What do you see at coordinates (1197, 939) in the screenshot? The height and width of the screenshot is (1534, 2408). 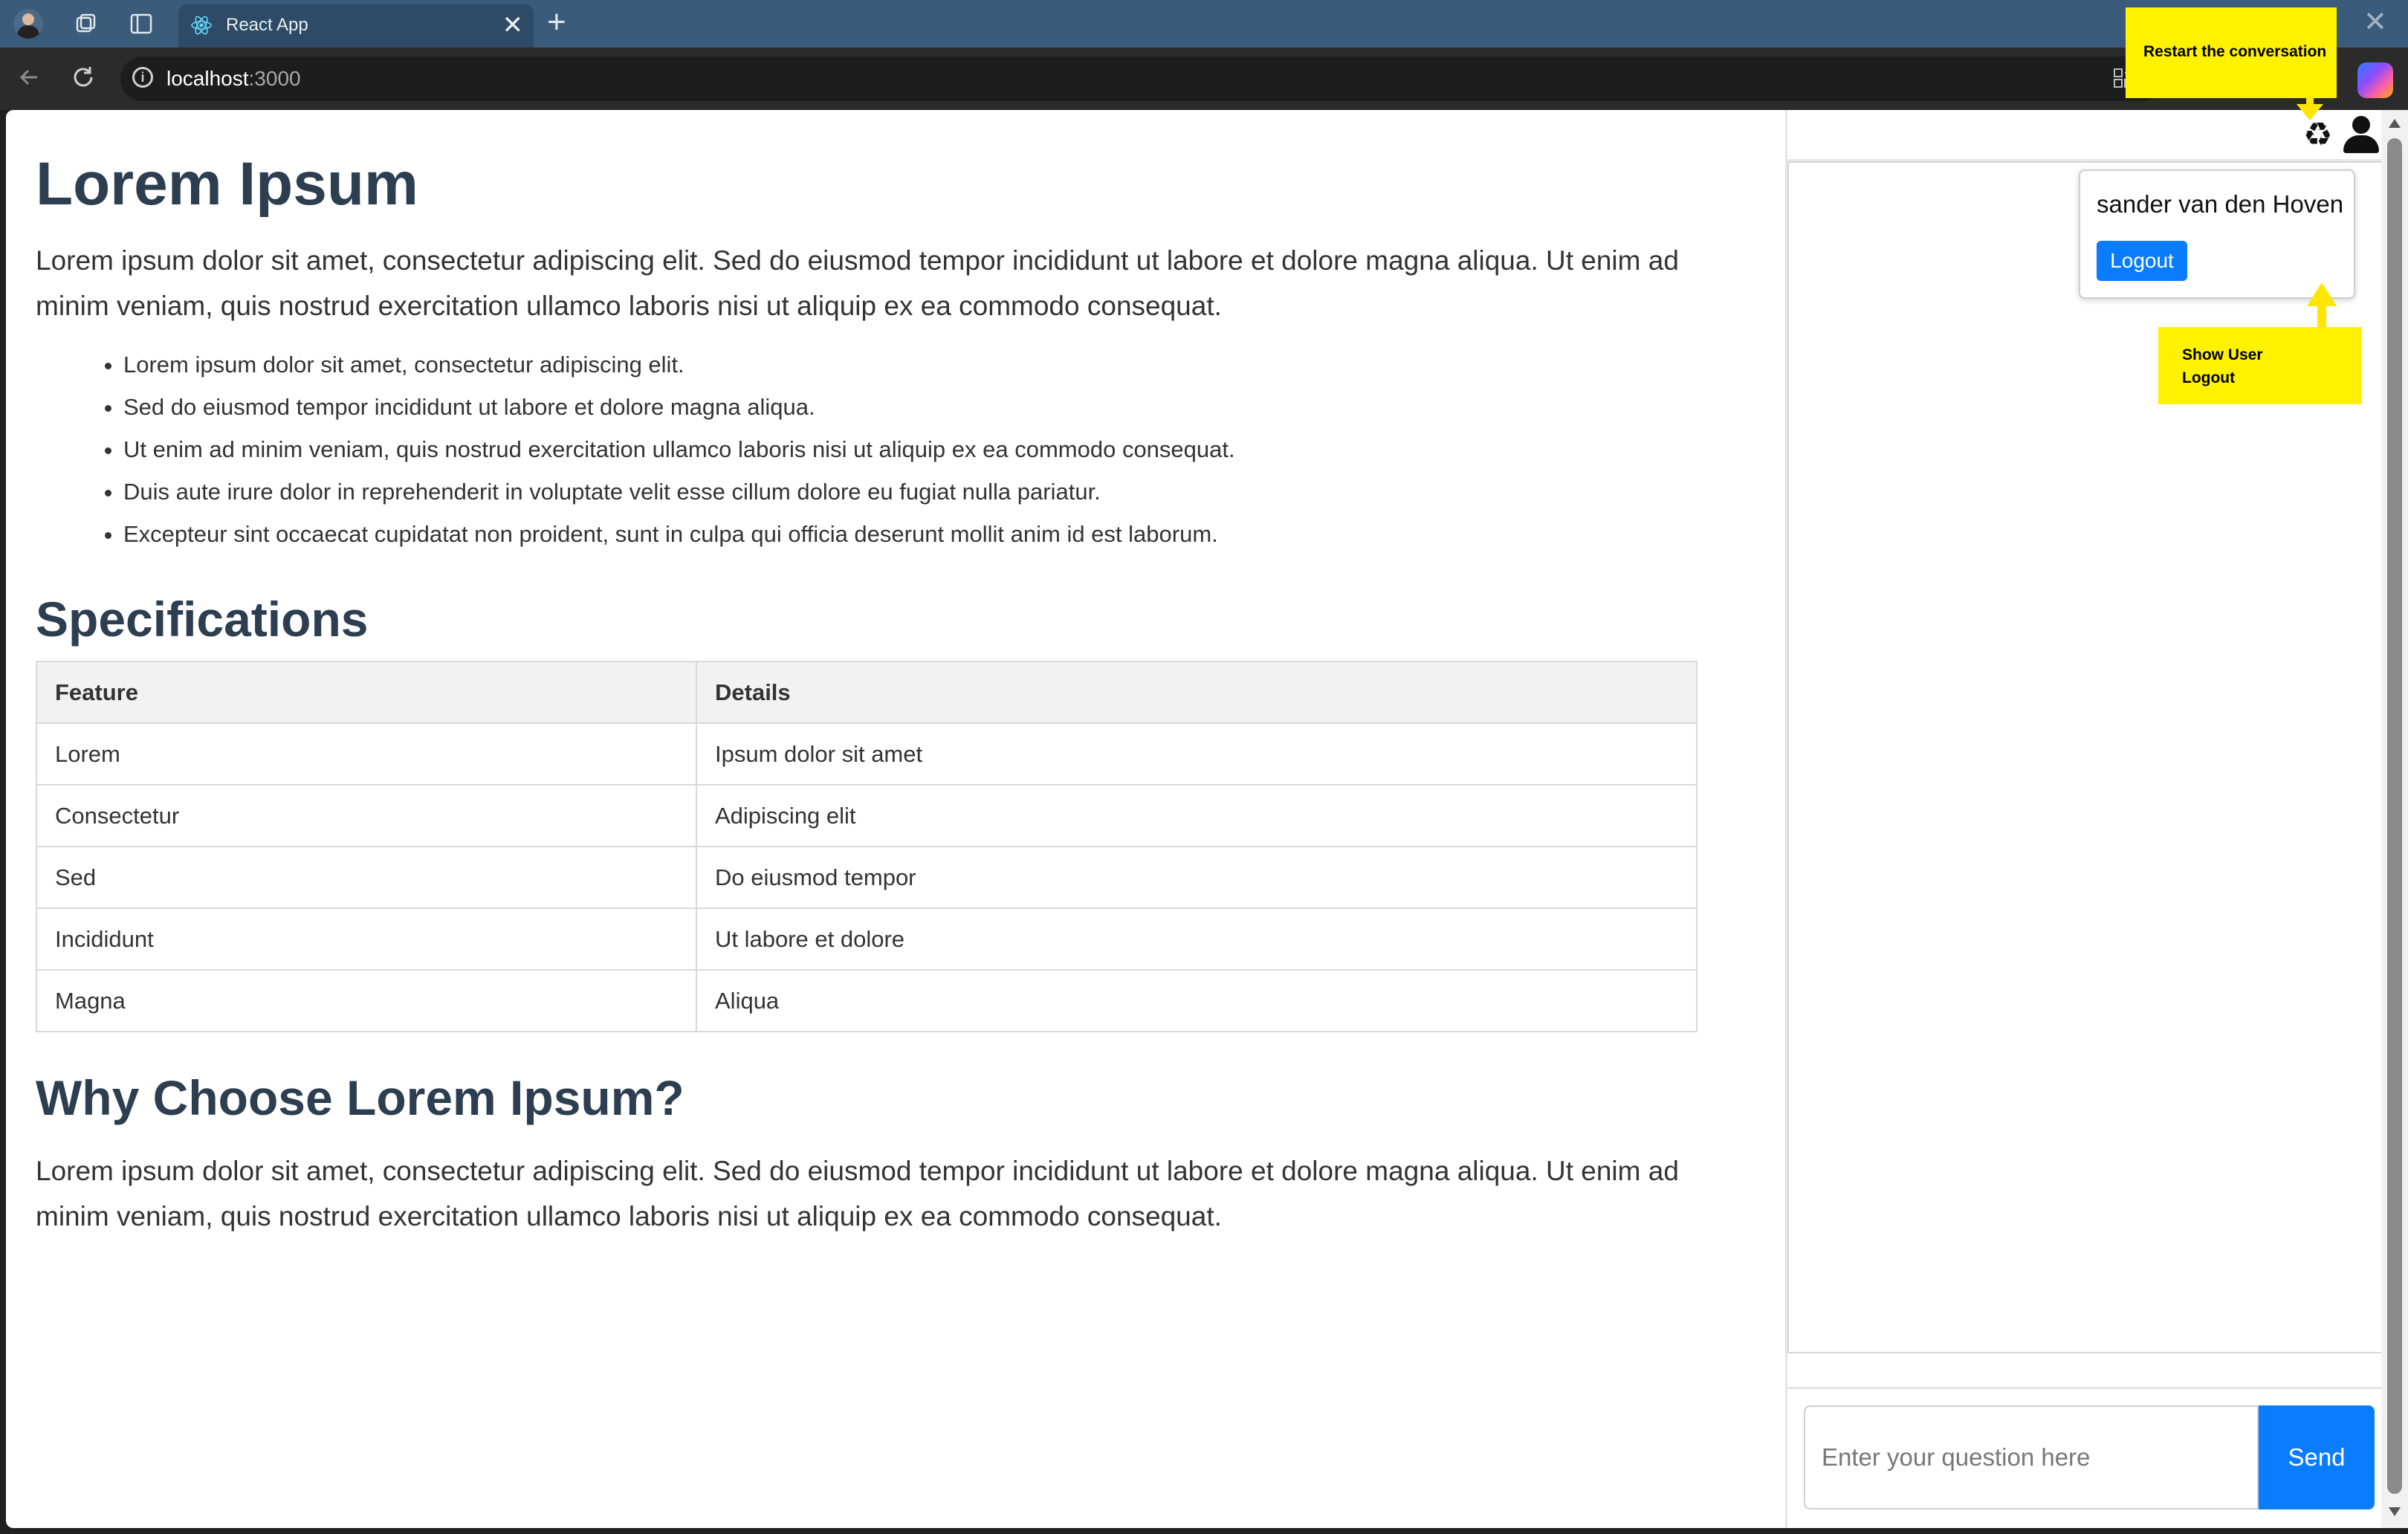 I see `table-cell: Ut labore et dolore` at bounding box center [1197, 939].